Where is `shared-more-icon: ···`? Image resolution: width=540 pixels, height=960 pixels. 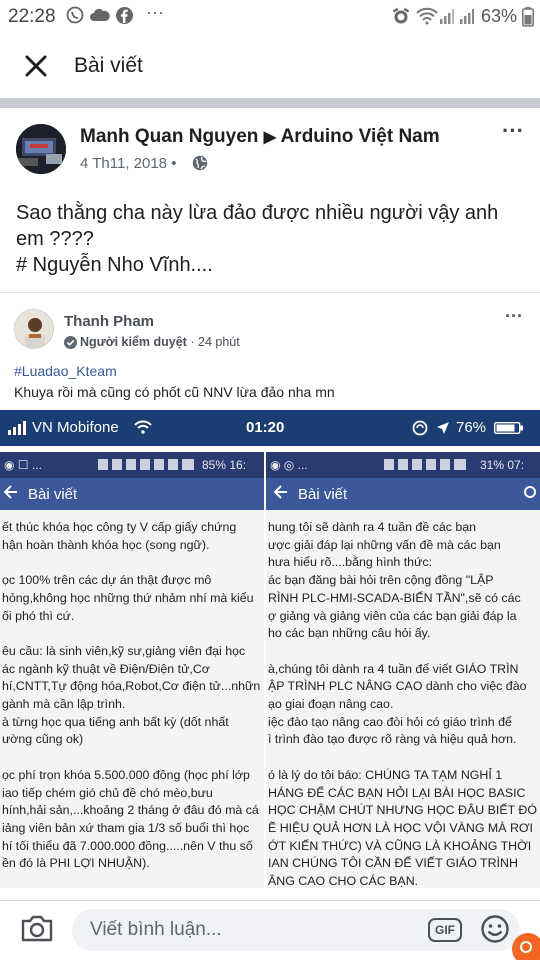 shared-more-icon: ··· is located at coordinates (514, 316).